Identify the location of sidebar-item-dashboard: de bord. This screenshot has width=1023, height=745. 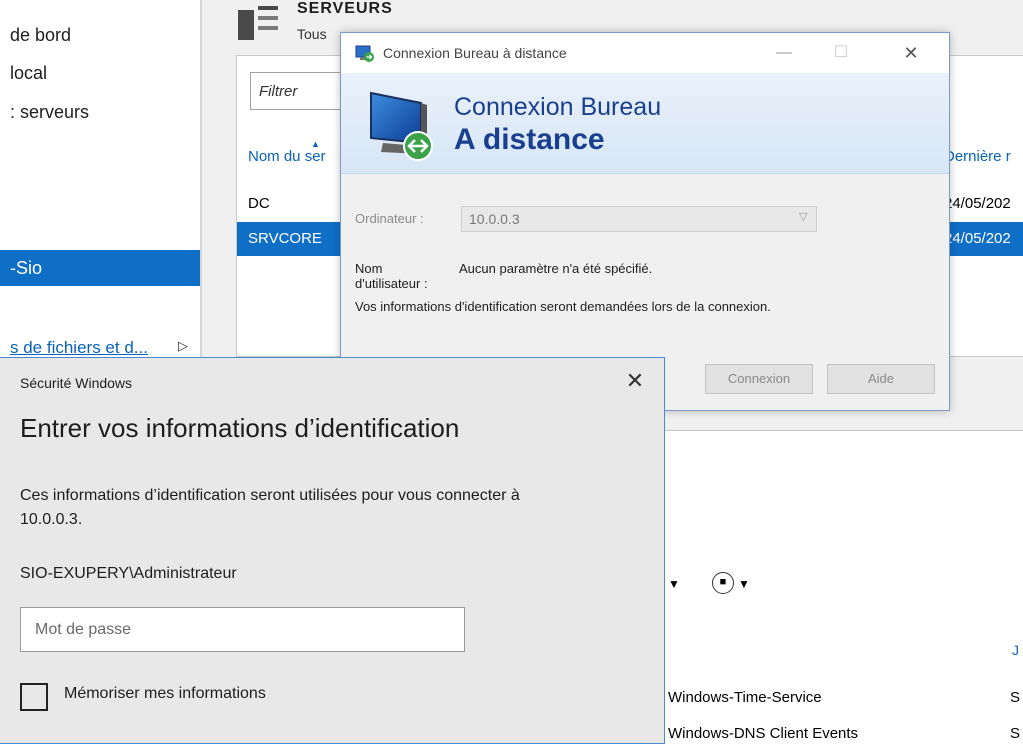
(100, 35).